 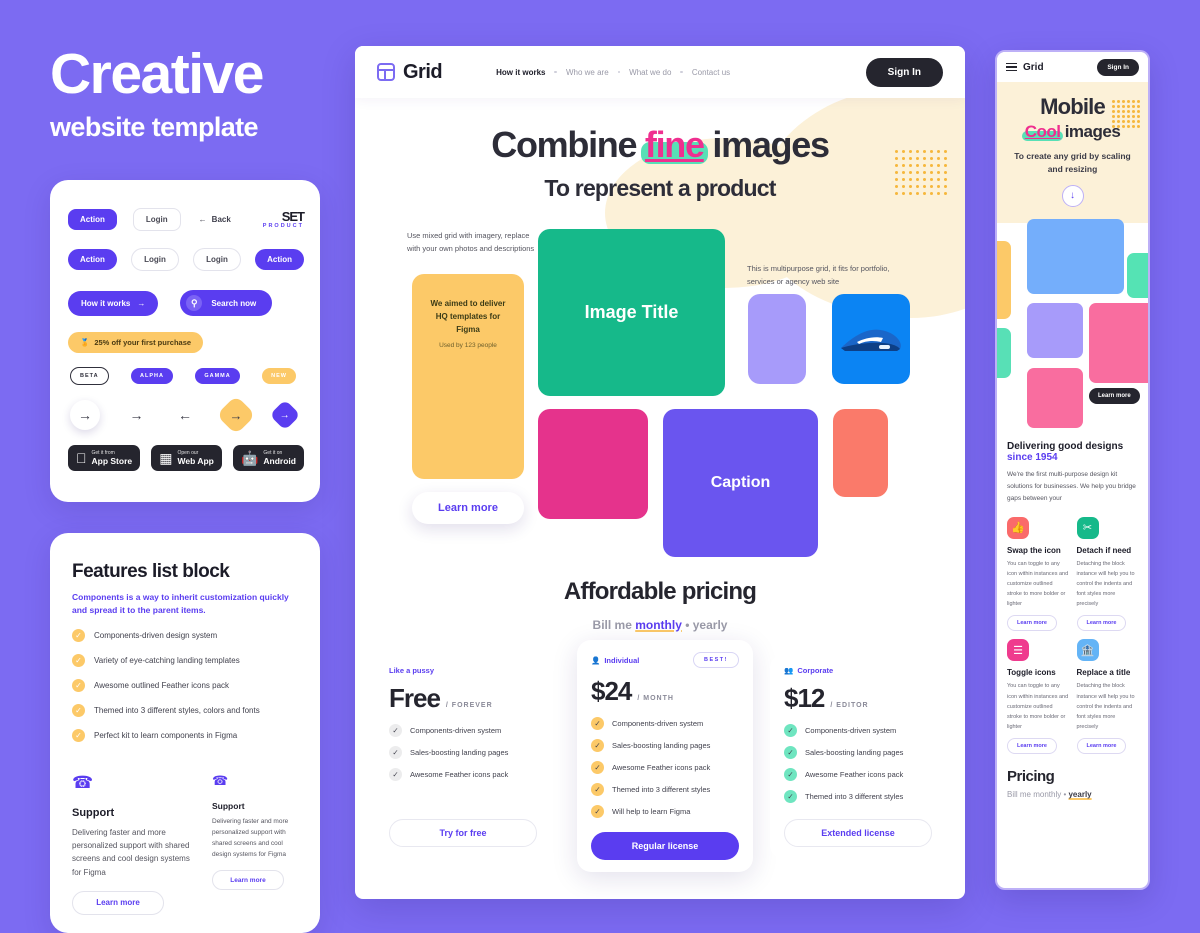 I want to click on learn-more-button-right: Learn more, so click(x=248, y=880).